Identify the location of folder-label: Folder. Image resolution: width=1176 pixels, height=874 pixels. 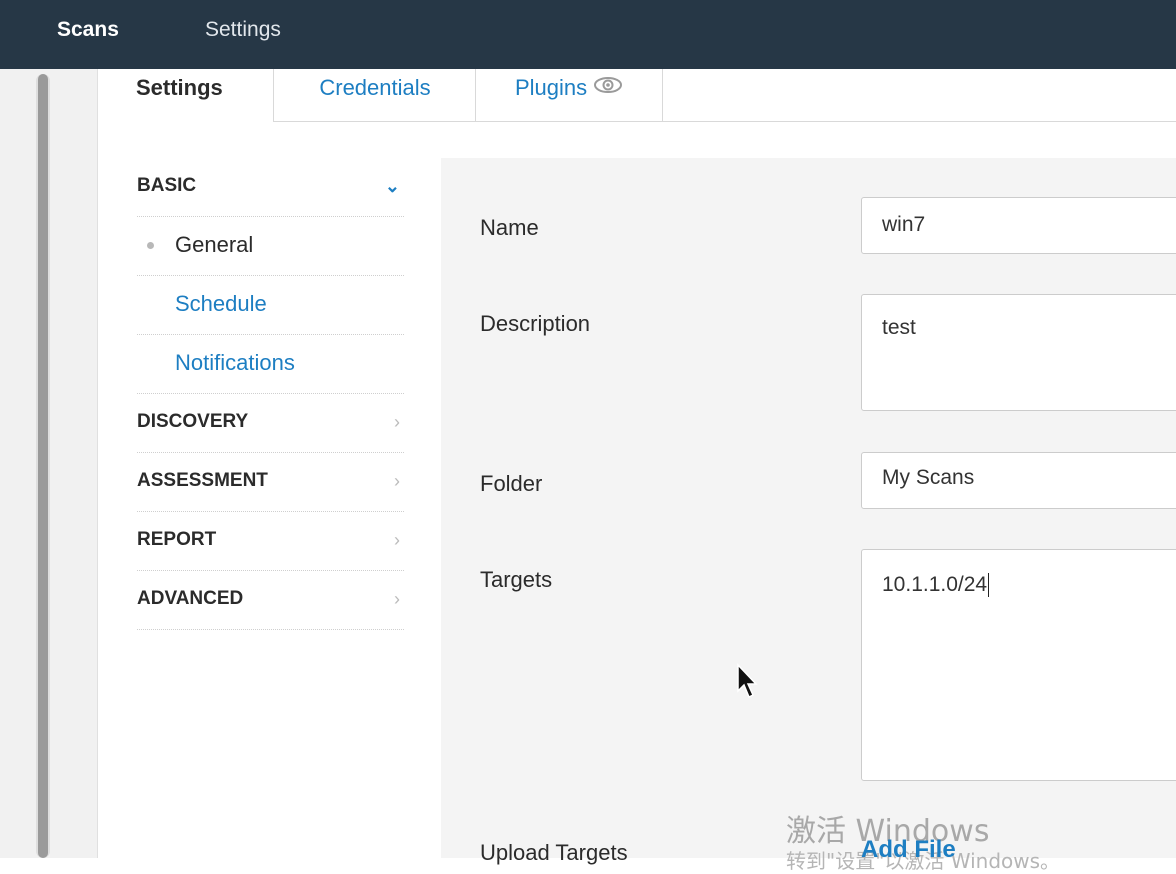
(511, 483).